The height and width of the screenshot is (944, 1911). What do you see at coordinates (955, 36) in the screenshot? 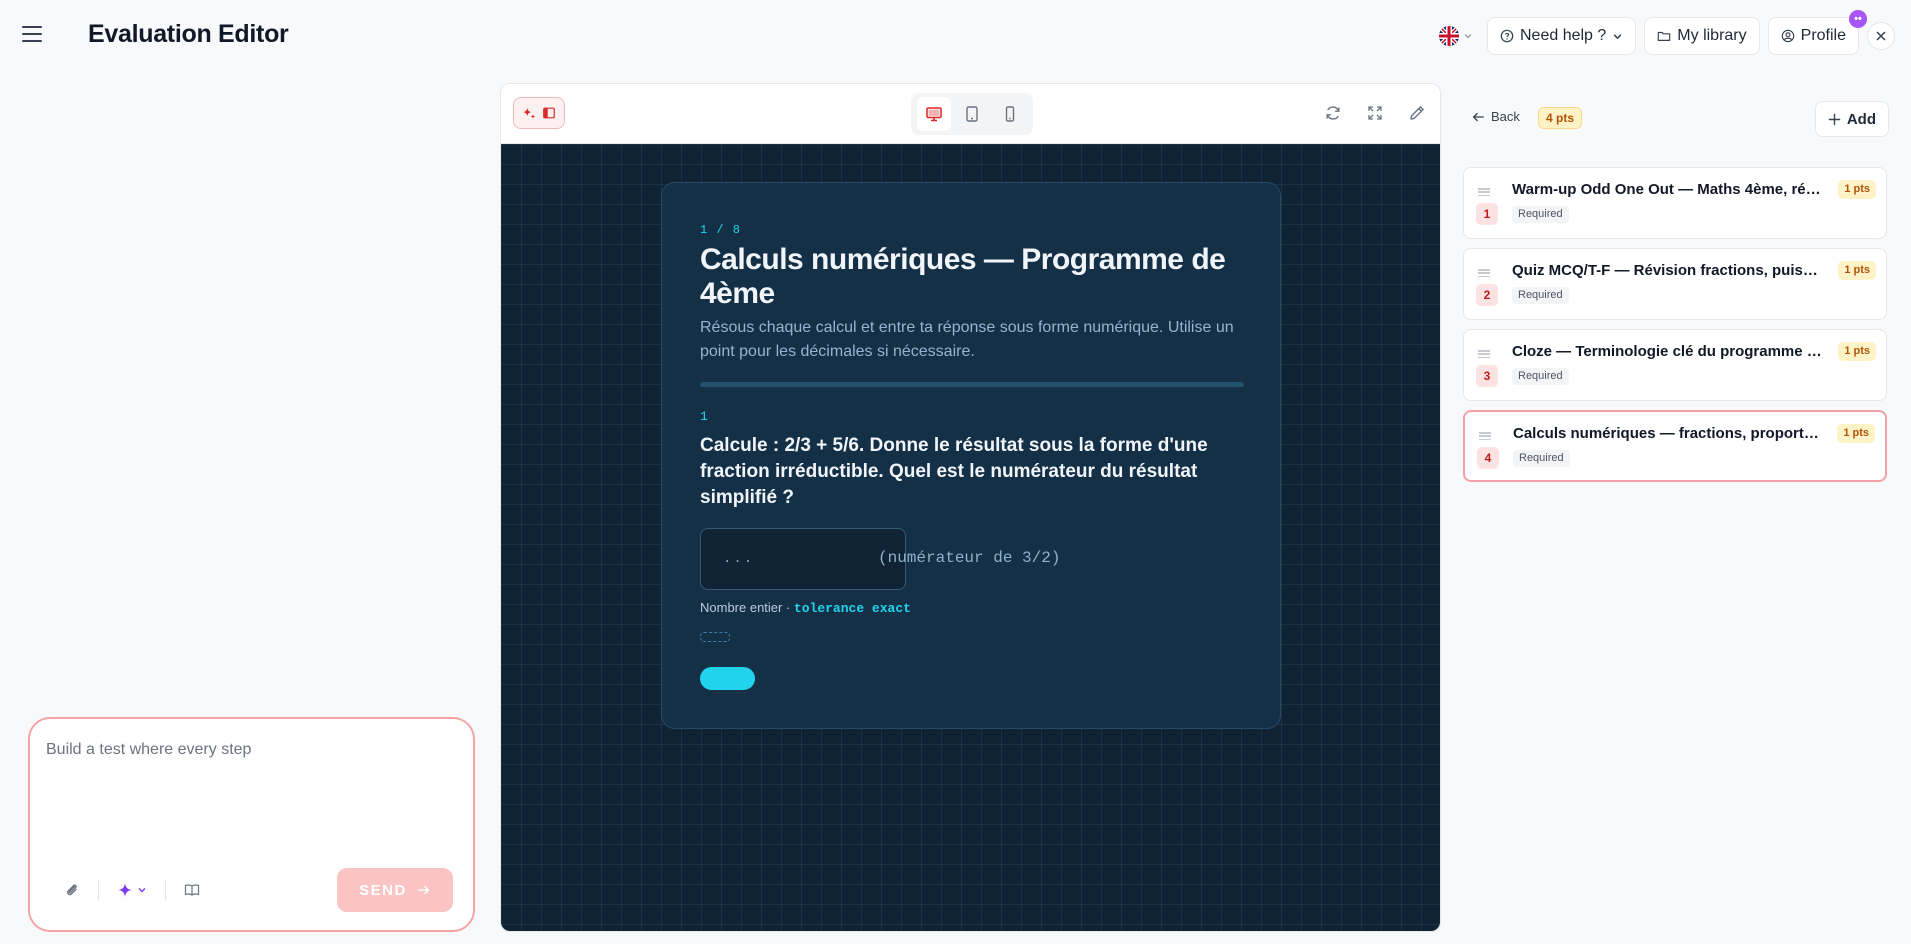
I see `top-header: Evaluation Editor Need help ? My library` at bounding box center [955, 36].